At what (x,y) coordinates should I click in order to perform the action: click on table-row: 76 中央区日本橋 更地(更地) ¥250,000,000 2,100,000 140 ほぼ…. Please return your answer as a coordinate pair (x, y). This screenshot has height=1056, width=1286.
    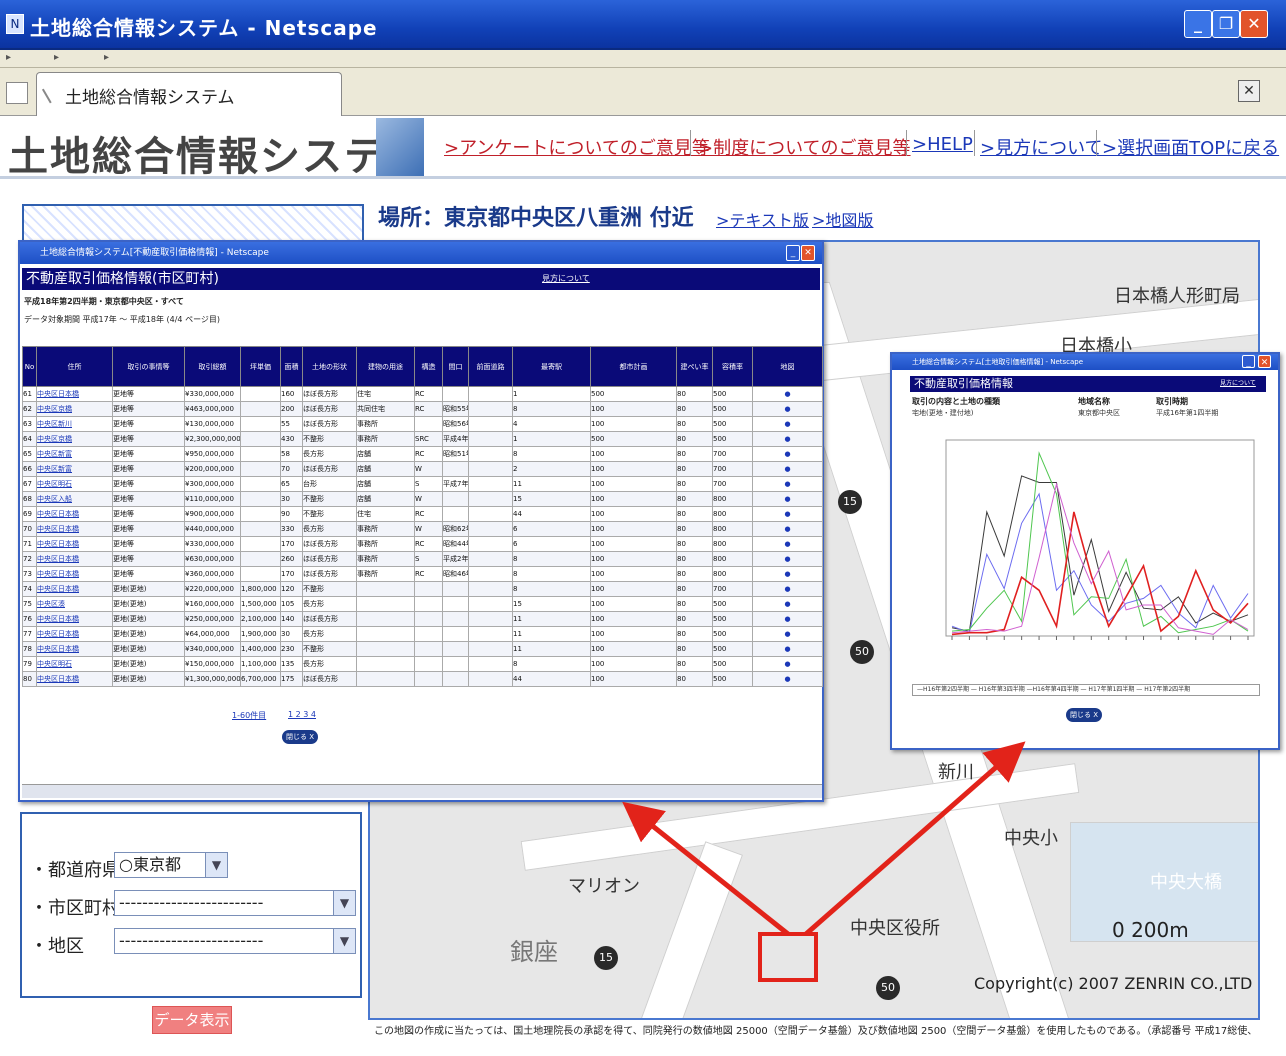
    Looking at the image, I should click on (422, 619).